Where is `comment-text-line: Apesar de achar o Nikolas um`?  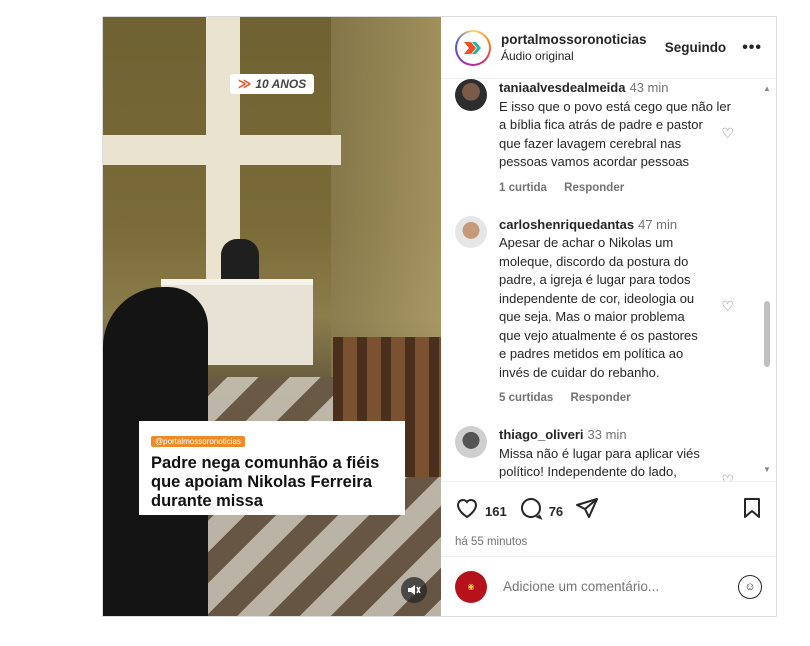 comment-text-line: Apesar de achar o Nikolas um is located at coordinates (586, 242).